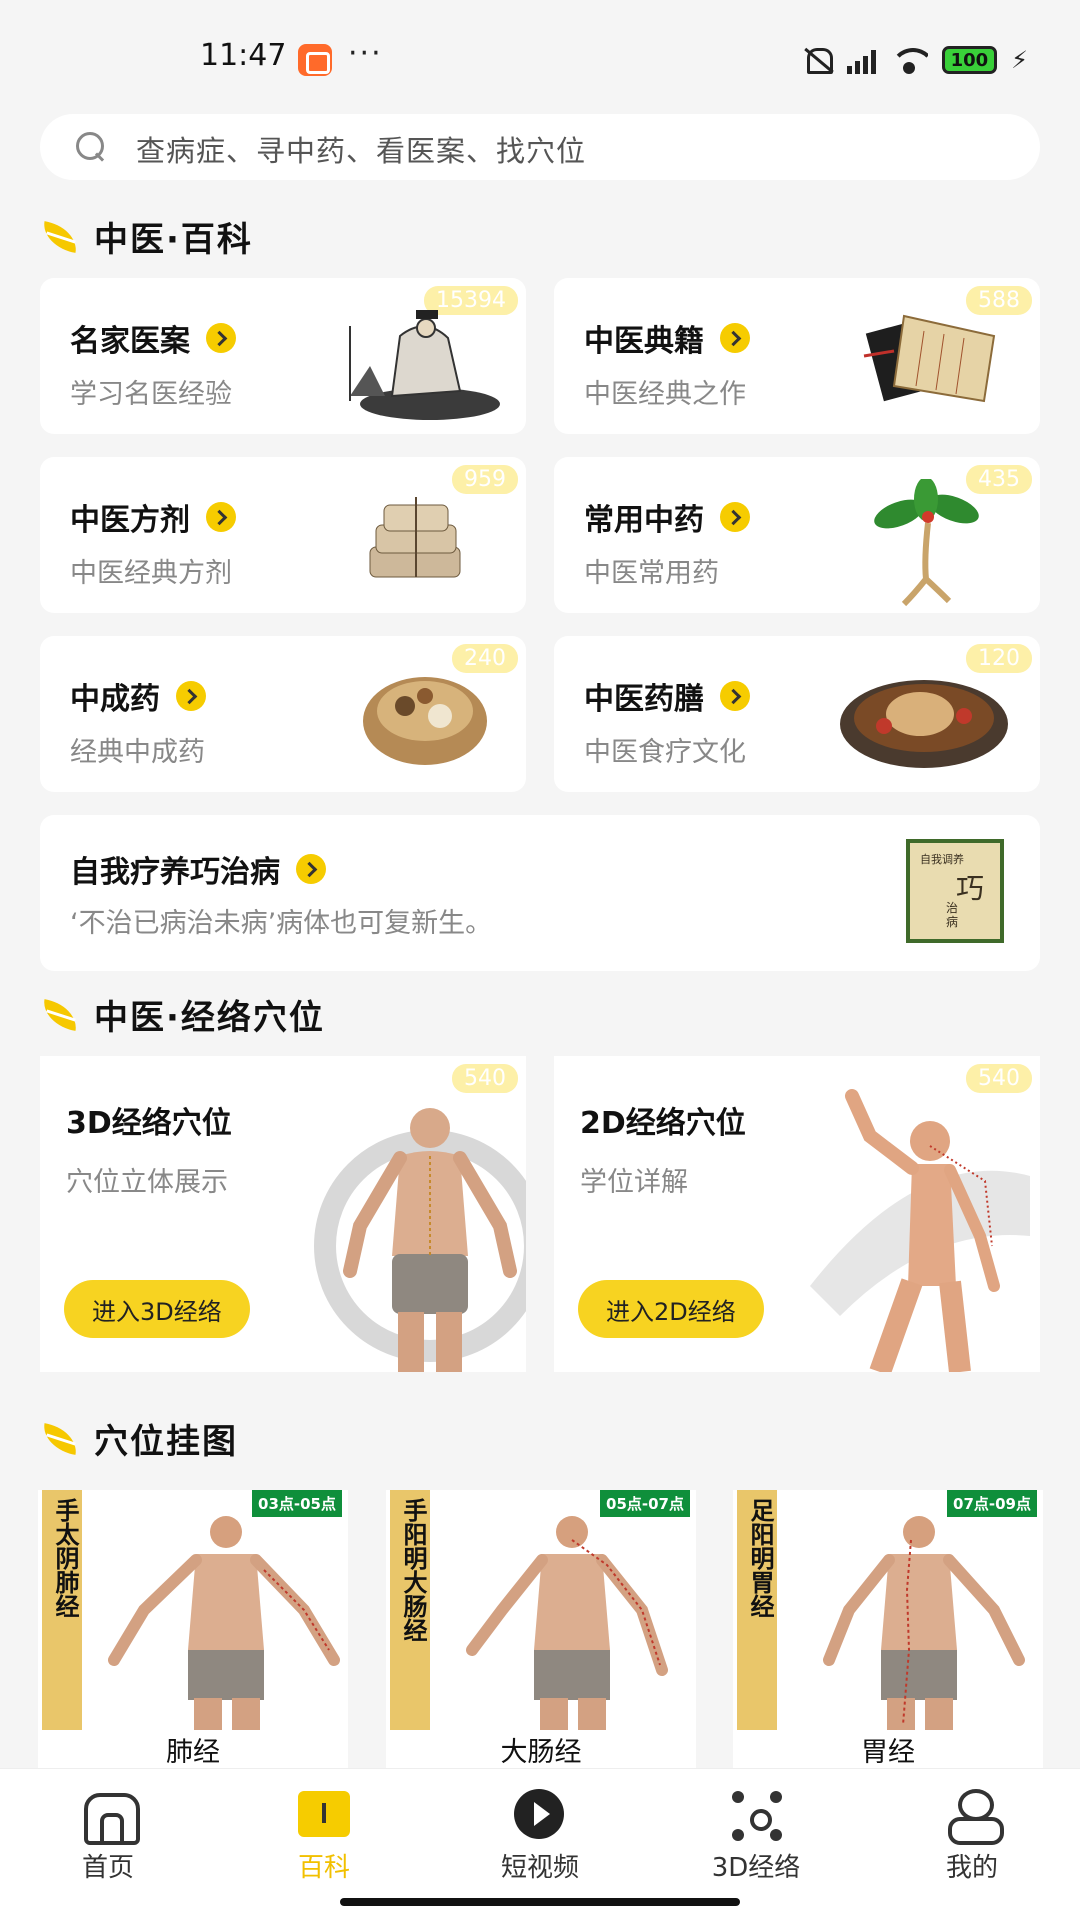 The height and width of the screenshot is (1920, 1080). I want to click on section-title-encyclopedia: 中医·百科, so click(146, 236).